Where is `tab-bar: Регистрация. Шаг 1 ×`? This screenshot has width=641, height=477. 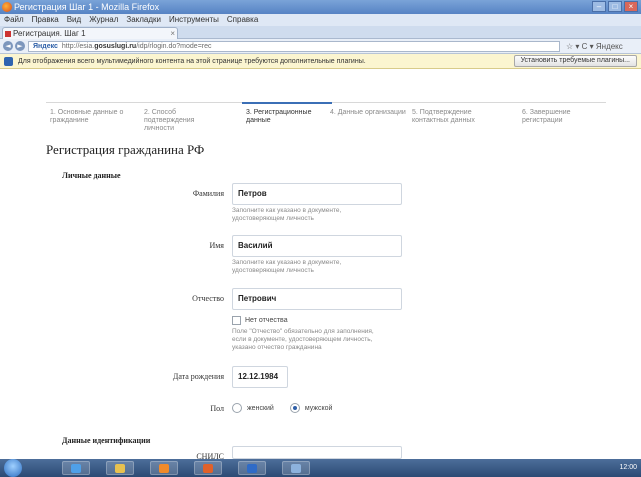 tab-bar: Регистрация. Шаг 1 × is located at coordinates (320, 32).